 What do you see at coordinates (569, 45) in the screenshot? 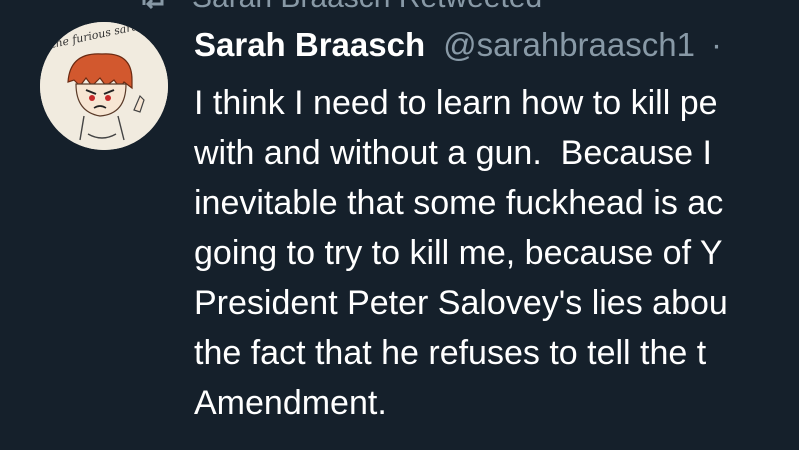
I see `user-handle: @sarahbraasch1` at bounding box center [569, 45].